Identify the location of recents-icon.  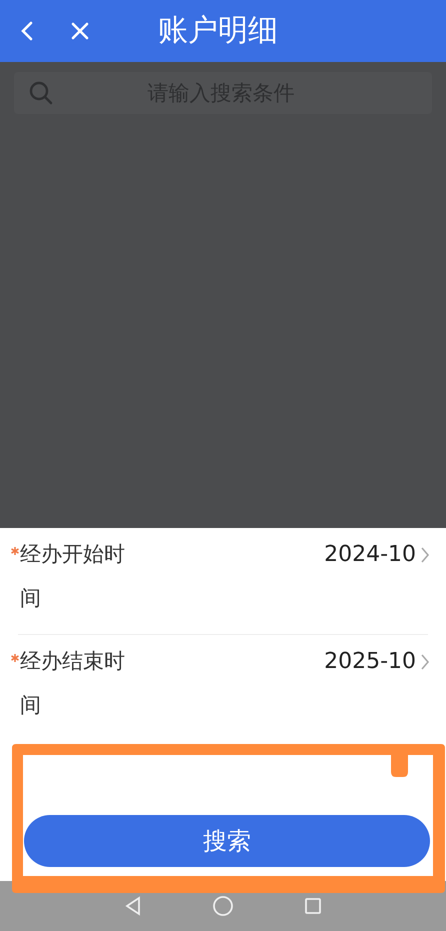
(313, 906).